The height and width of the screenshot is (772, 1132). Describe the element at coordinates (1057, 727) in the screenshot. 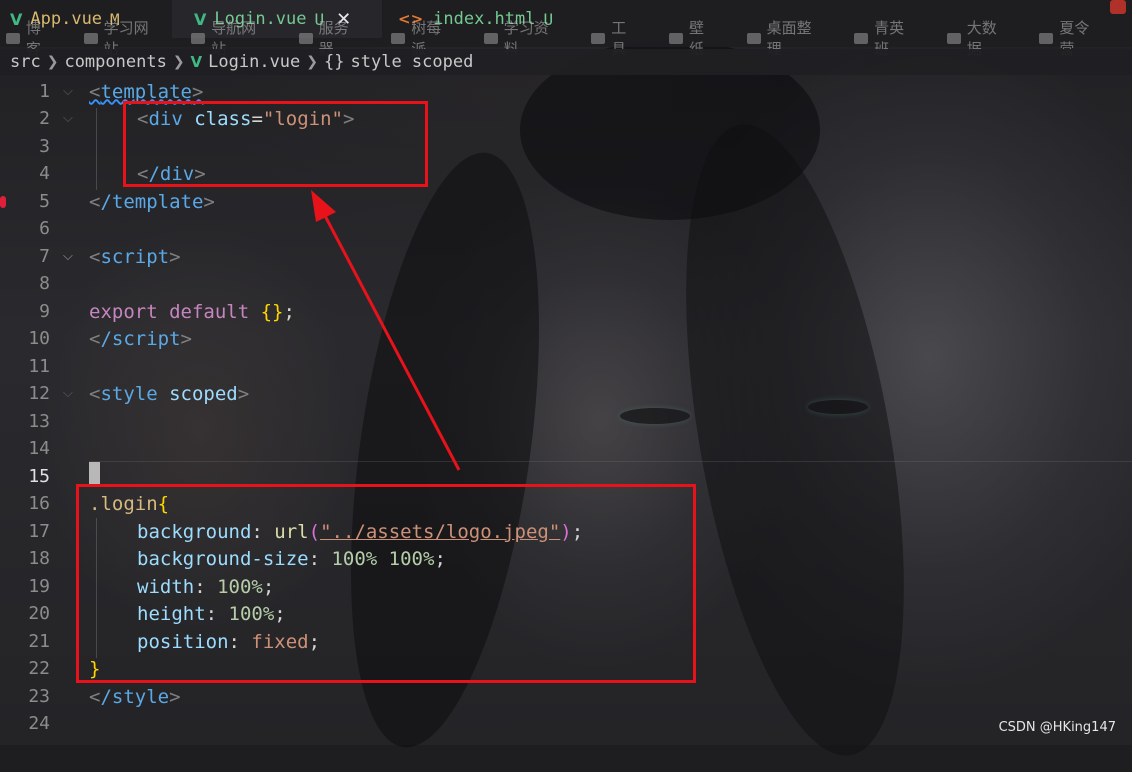

I see `watermark: CSDN @HKing147` at that location.